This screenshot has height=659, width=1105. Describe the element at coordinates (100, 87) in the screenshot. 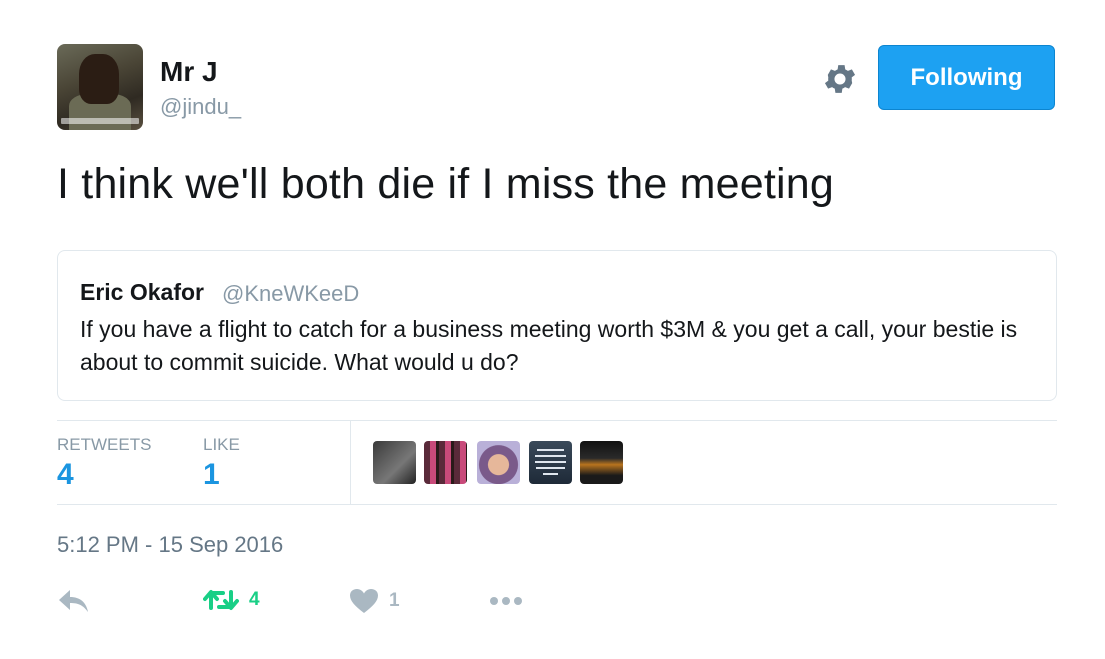

I see `author-avatar` at that location.